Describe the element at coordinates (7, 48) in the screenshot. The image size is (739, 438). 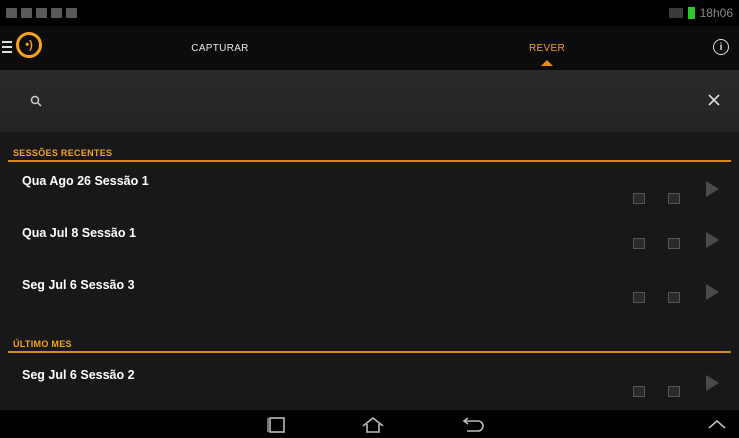
I see `menu-icon` at that location.